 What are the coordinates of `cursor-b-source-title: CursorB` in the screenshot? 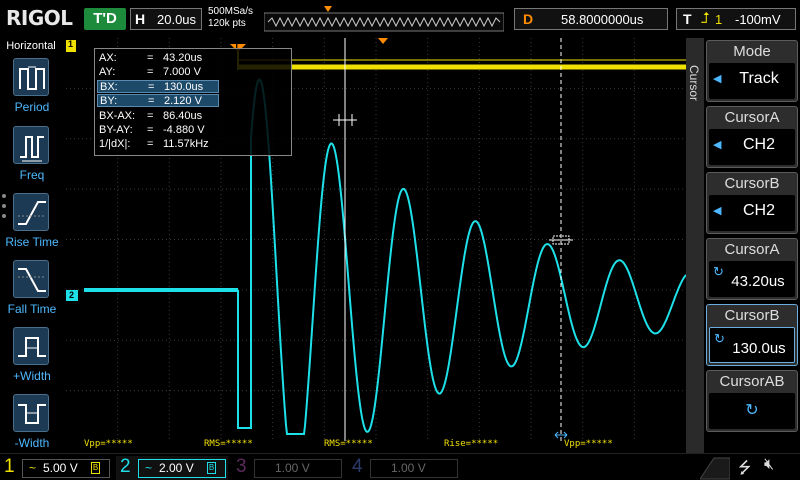 It's located at (752, 183).